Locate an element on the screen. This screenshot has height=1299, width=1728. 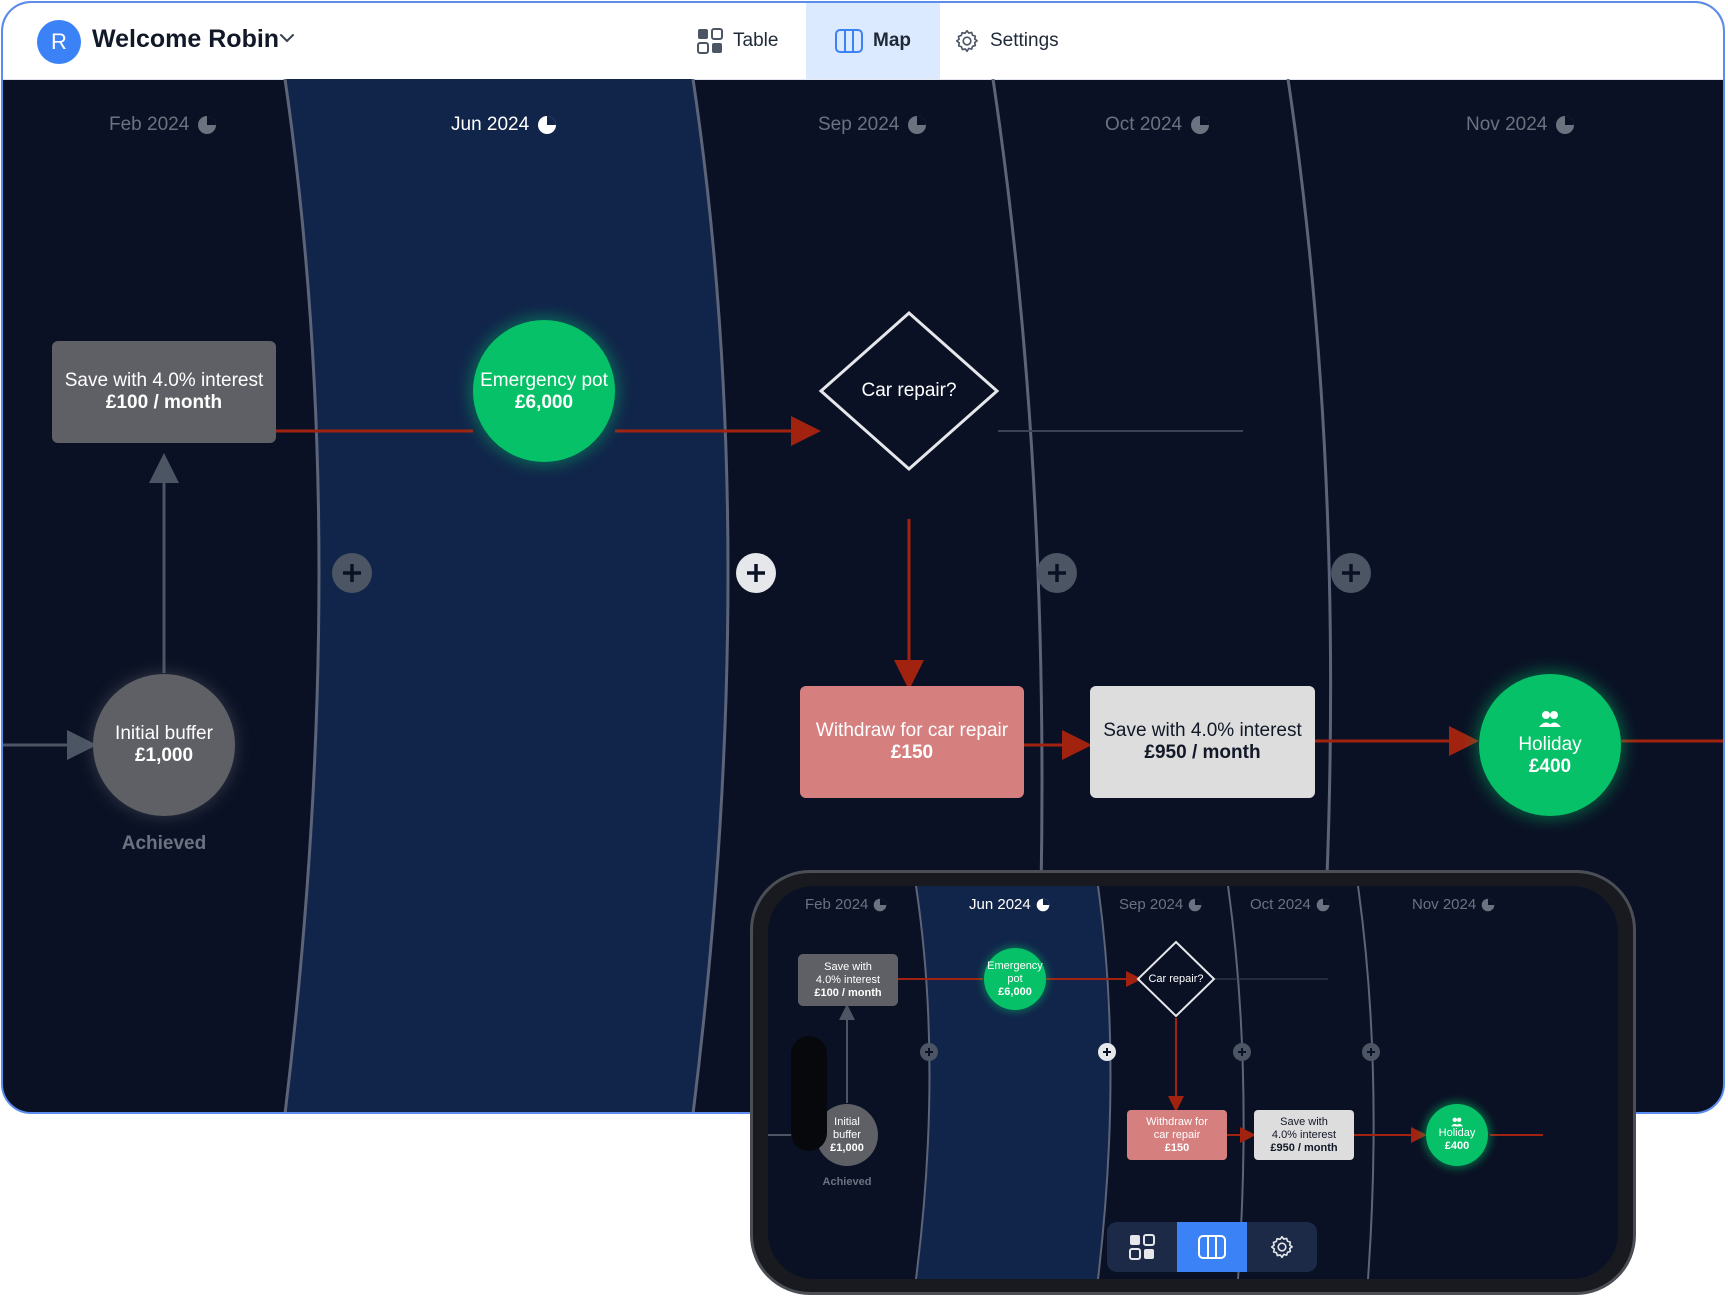
avatar-initial: R is located at coordinates (59, 41).